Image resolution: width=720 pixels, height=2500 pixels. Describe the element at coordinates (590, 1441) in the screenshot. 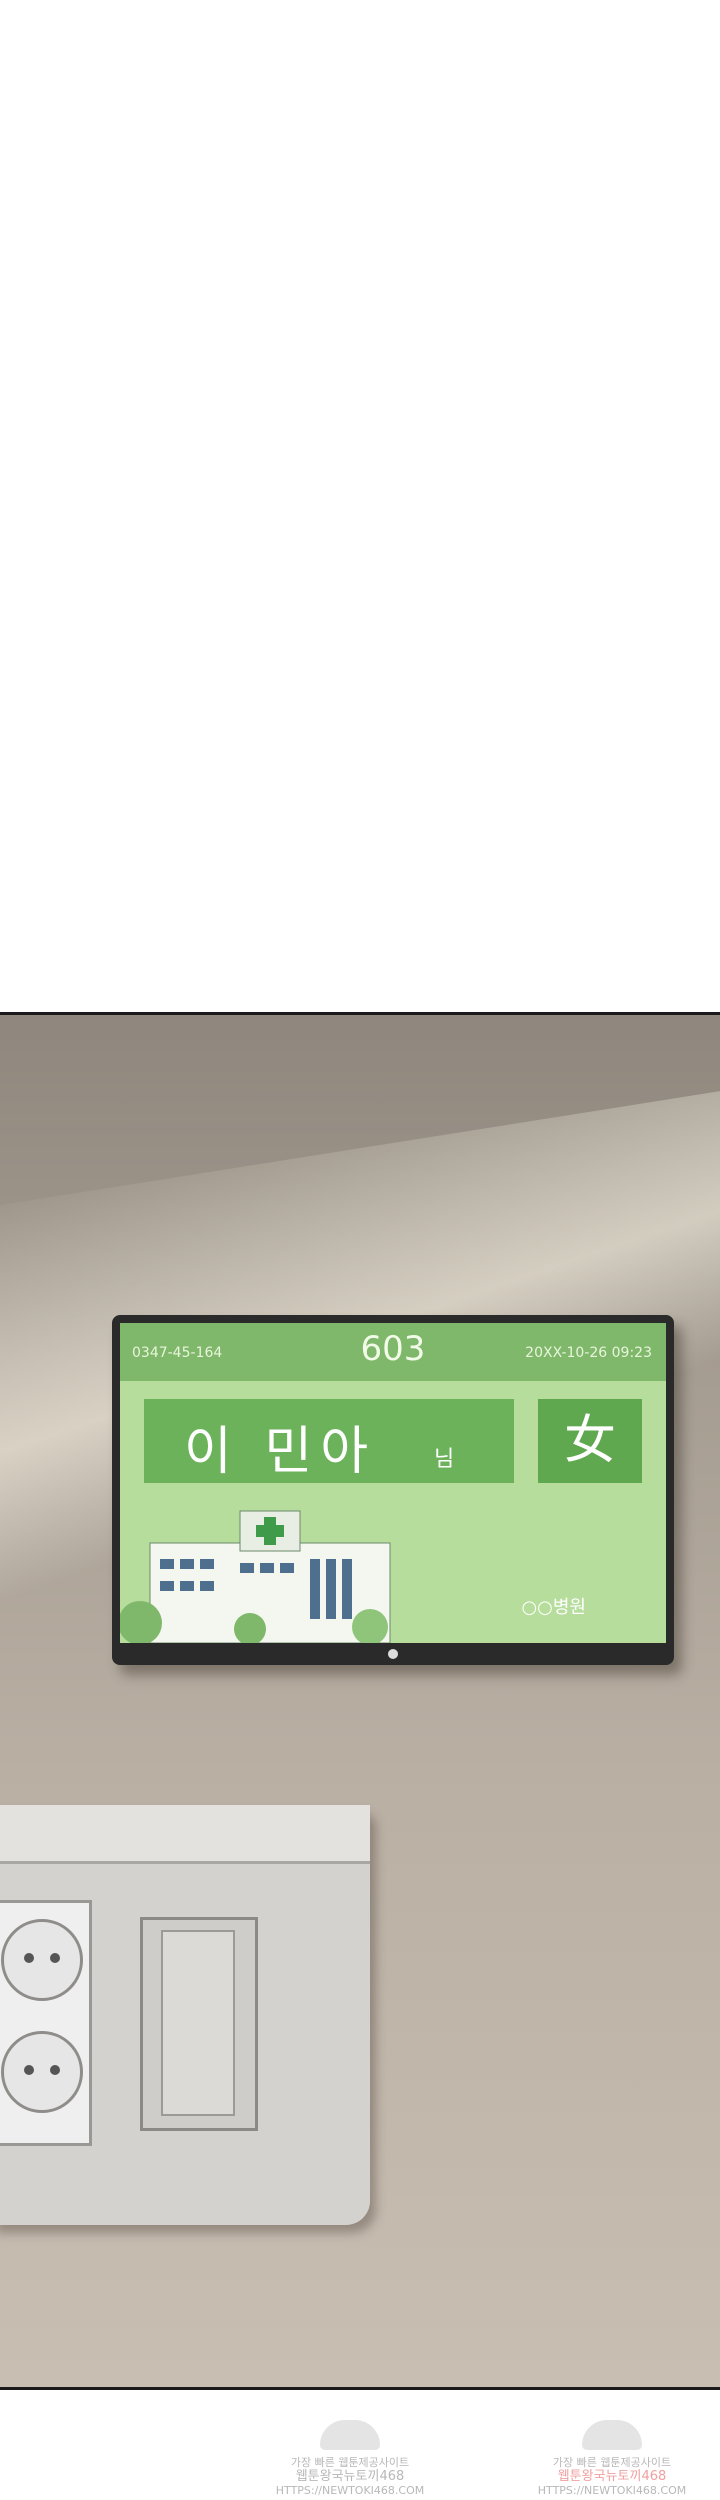

I see `gender-badge: 女` at that location.